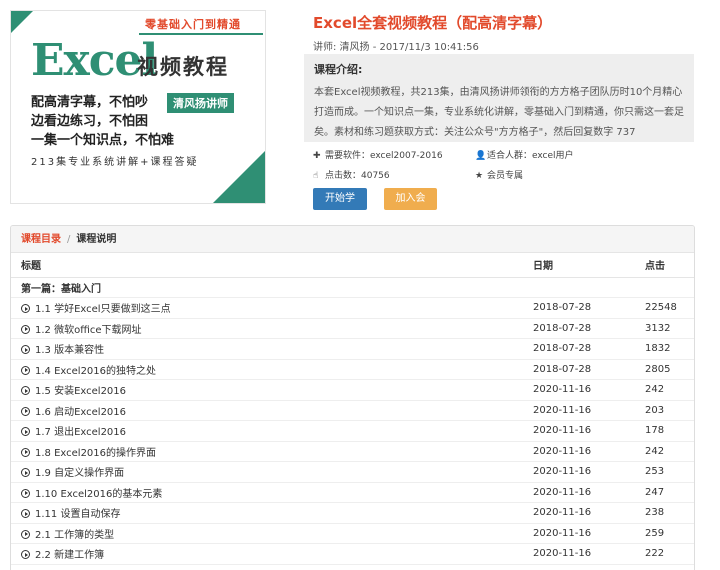 This screenshot has height=570, width=720. I want to click on table-row: 1.9 自定义操作界面 2020-11-16 253, so click(352, 472).